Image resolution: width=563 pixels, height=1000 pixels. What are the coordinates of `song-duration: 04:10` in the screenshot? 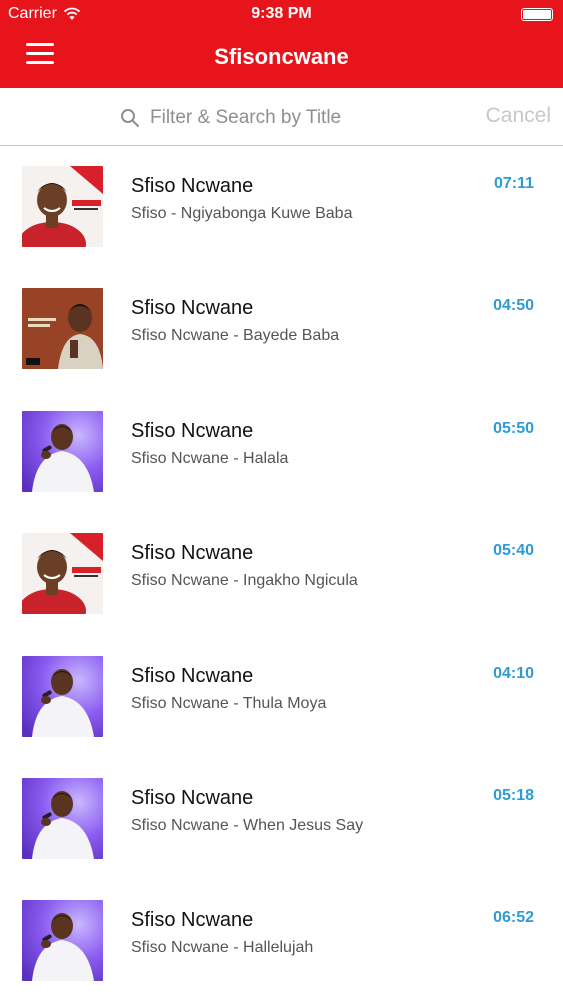 It's located at (513, 673).